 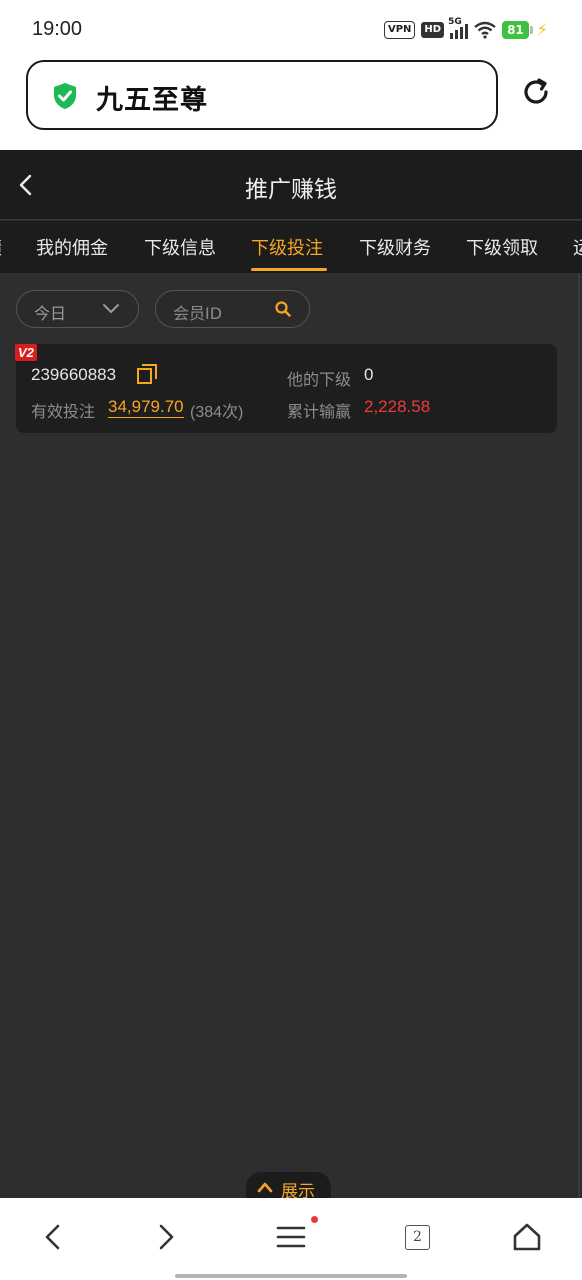 I want to click on tab-sub-finance: 下级财务, so click(x=395, y=247).